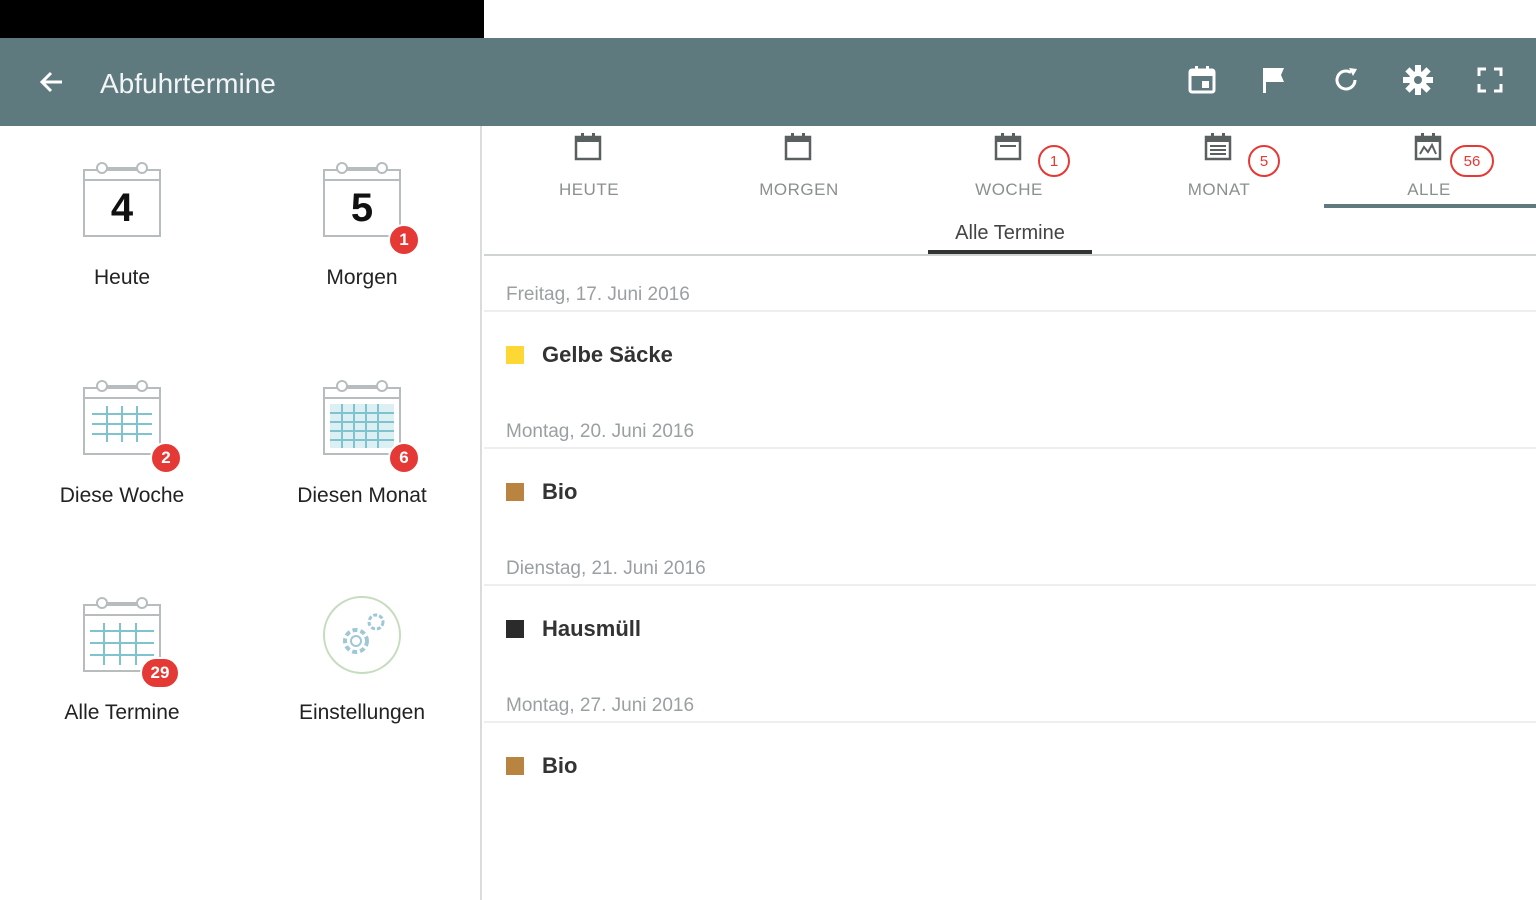  Describe the element at coordinates (1472, 161) in the screenshot. I see `tab-alle-count: 56` at that location.